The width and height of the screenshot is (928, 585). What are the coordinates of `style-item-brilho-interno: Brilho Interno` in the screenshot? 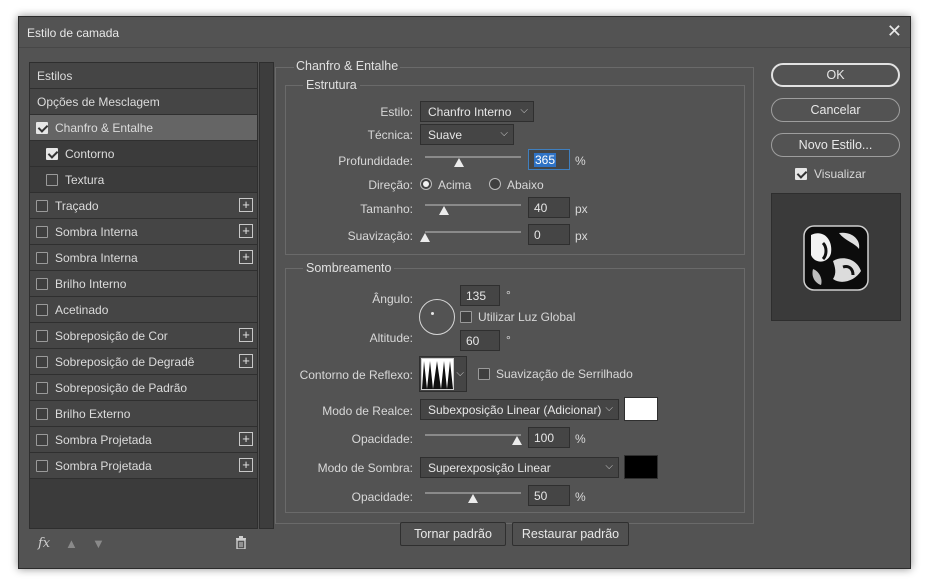 It's located at (143, 284).